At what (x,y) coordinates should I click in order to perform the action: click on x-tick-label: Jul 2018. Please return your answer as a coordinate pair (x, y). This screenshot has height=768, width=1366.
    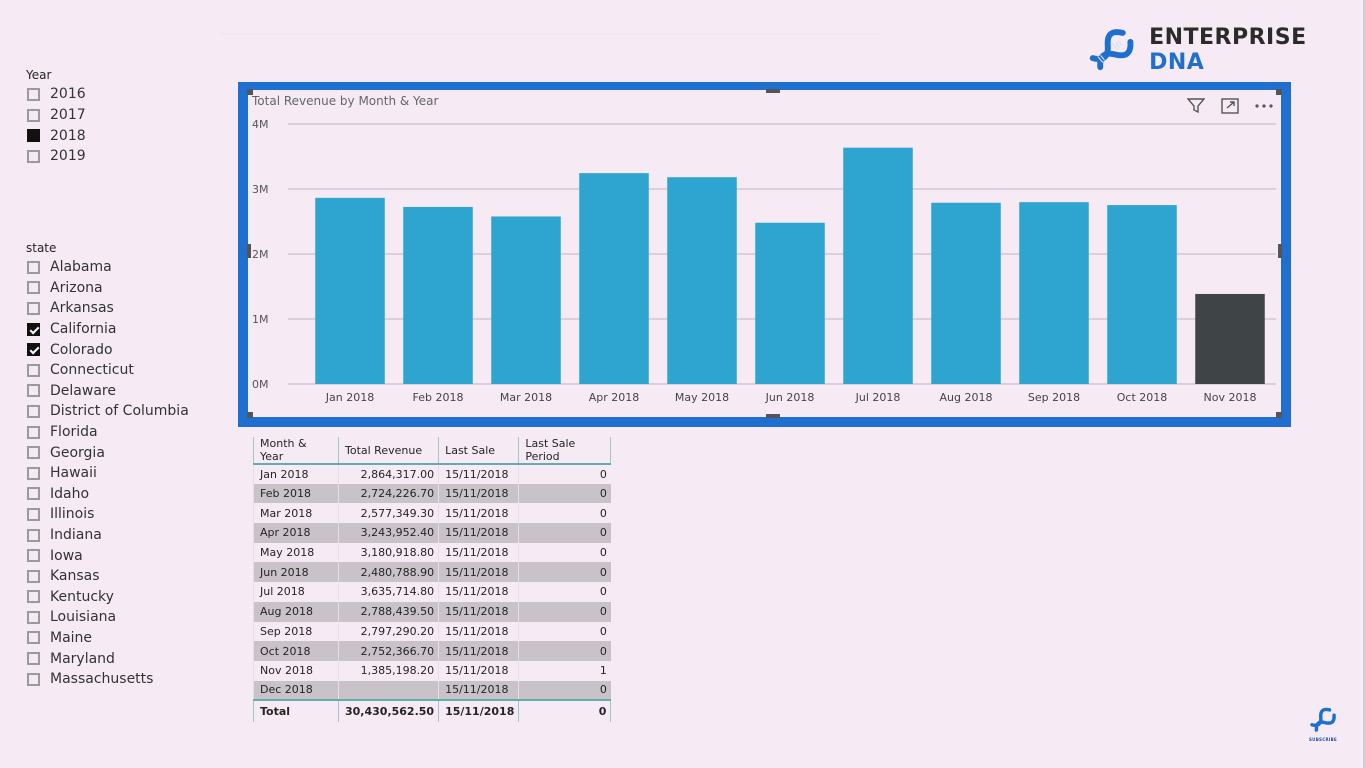
    Looking at the image, I should click on (878, 397).